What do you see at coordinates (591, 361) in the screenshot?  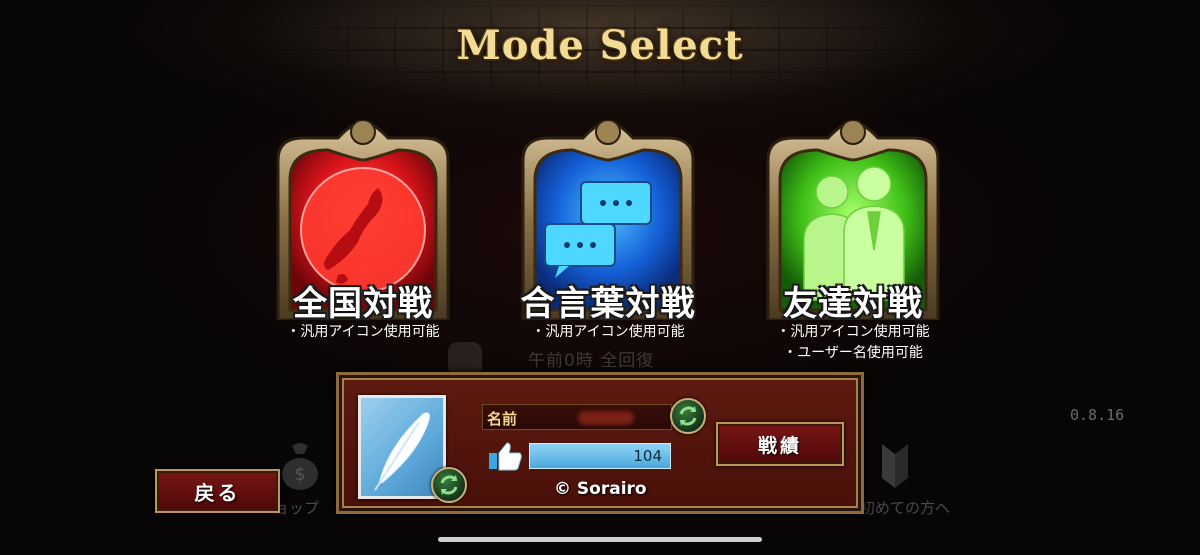 I see `recovery-notice: 午前0時 全回復` at bounding box center [591, 361].